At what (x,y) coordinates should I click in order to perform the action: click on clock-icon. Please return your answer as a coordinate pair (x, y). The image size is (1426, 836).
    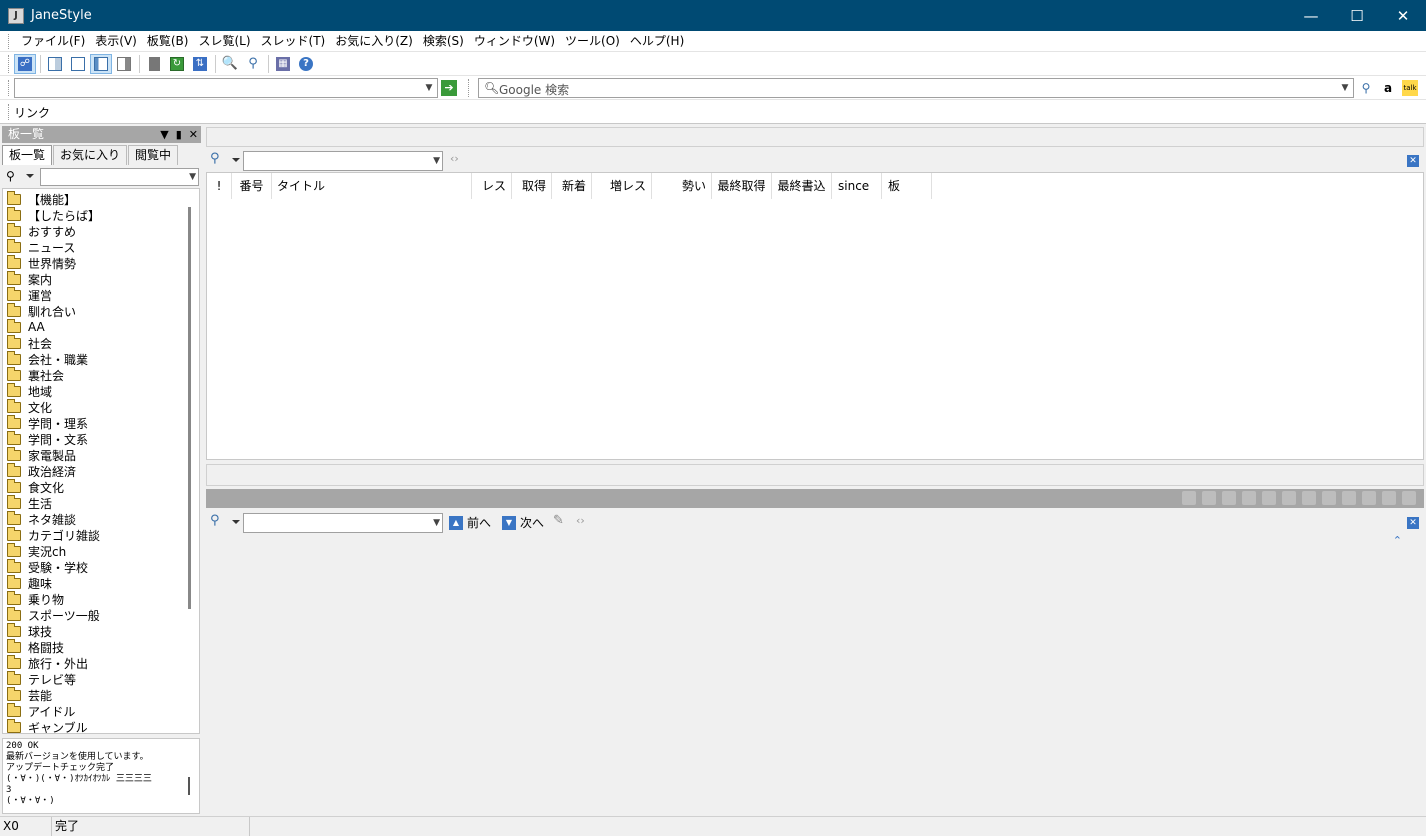
    Looking at the image, I should click on (1189, 498).